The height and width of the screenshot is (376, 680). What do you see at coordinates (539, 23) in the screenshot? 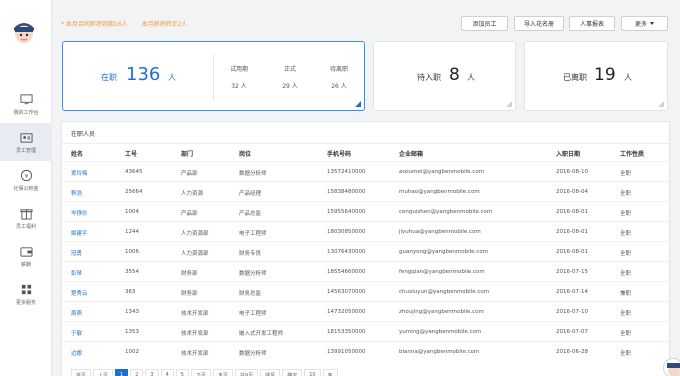
I see `import-roster-button: 导入花名册` at bounding box center [539, 23].